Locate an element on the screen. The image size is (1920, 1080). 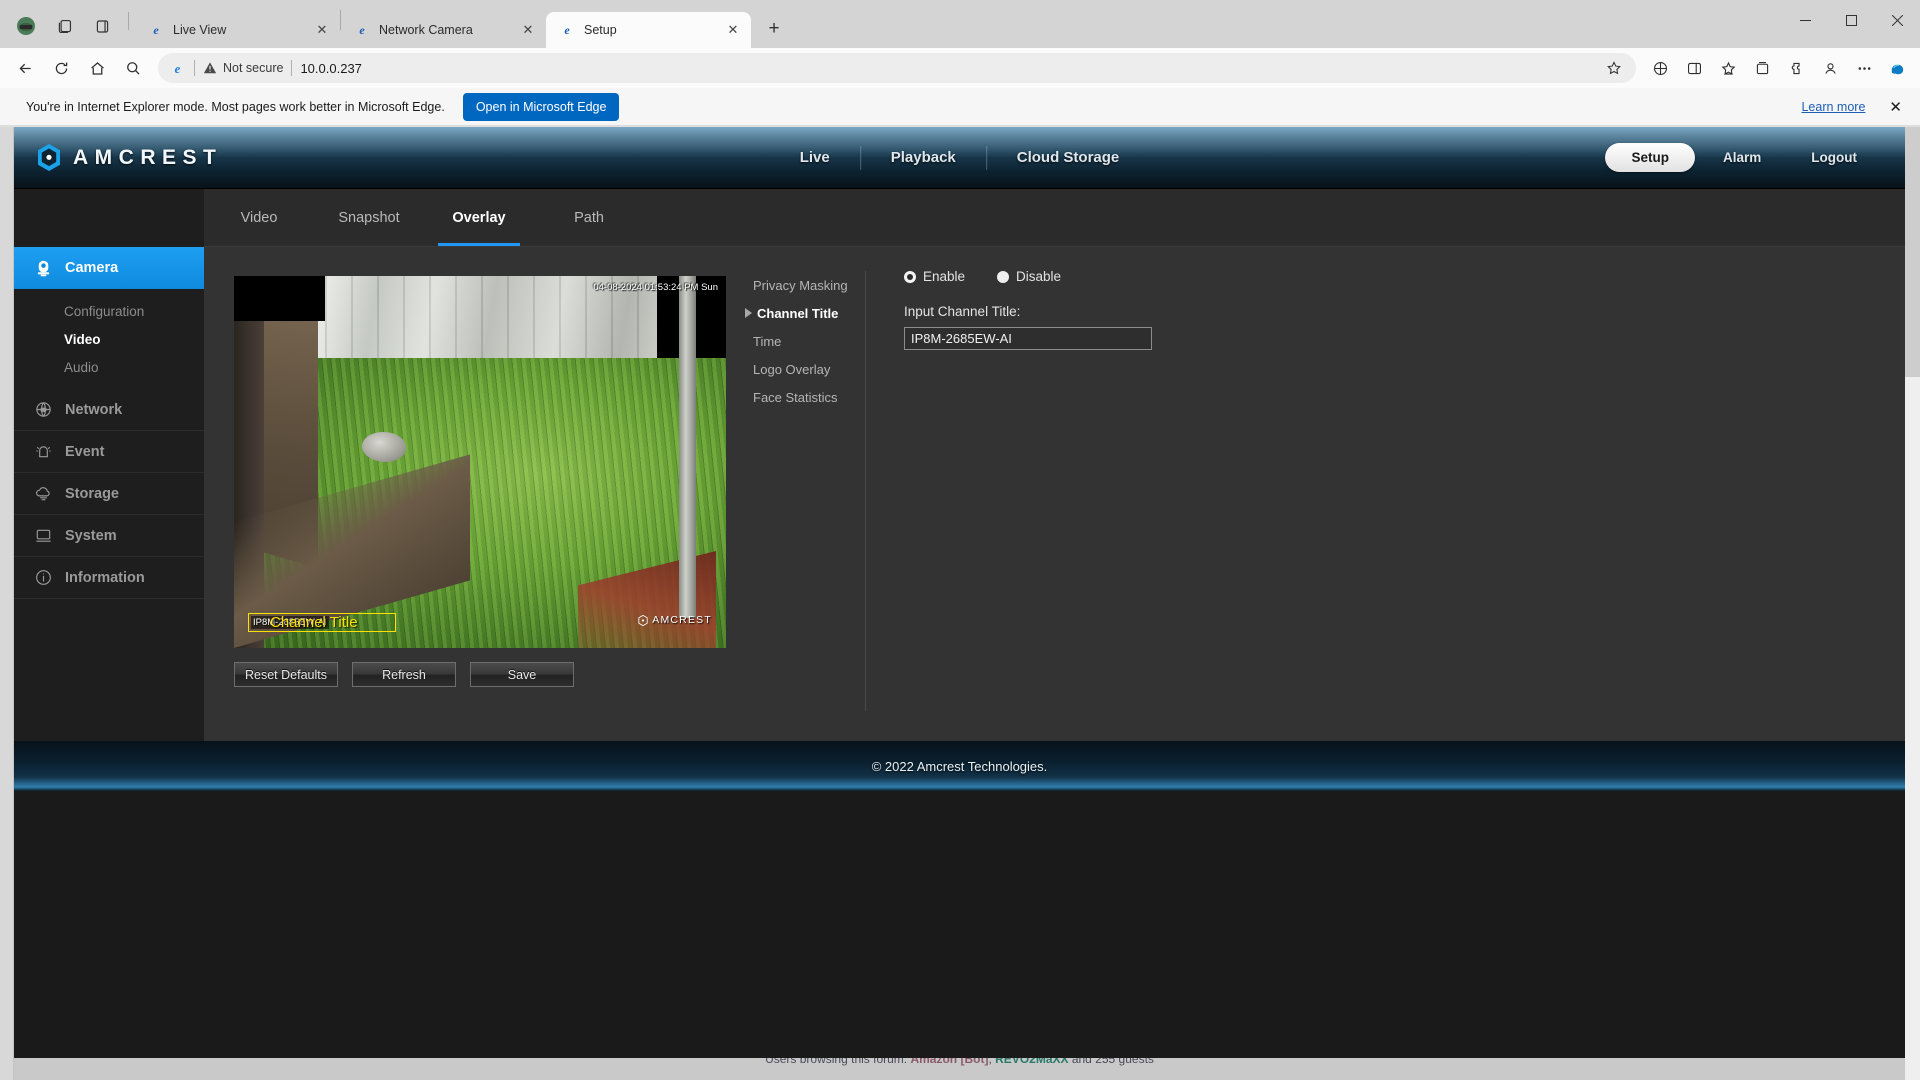
brand-logo: AMCREST is located at coordinates (129, 157).